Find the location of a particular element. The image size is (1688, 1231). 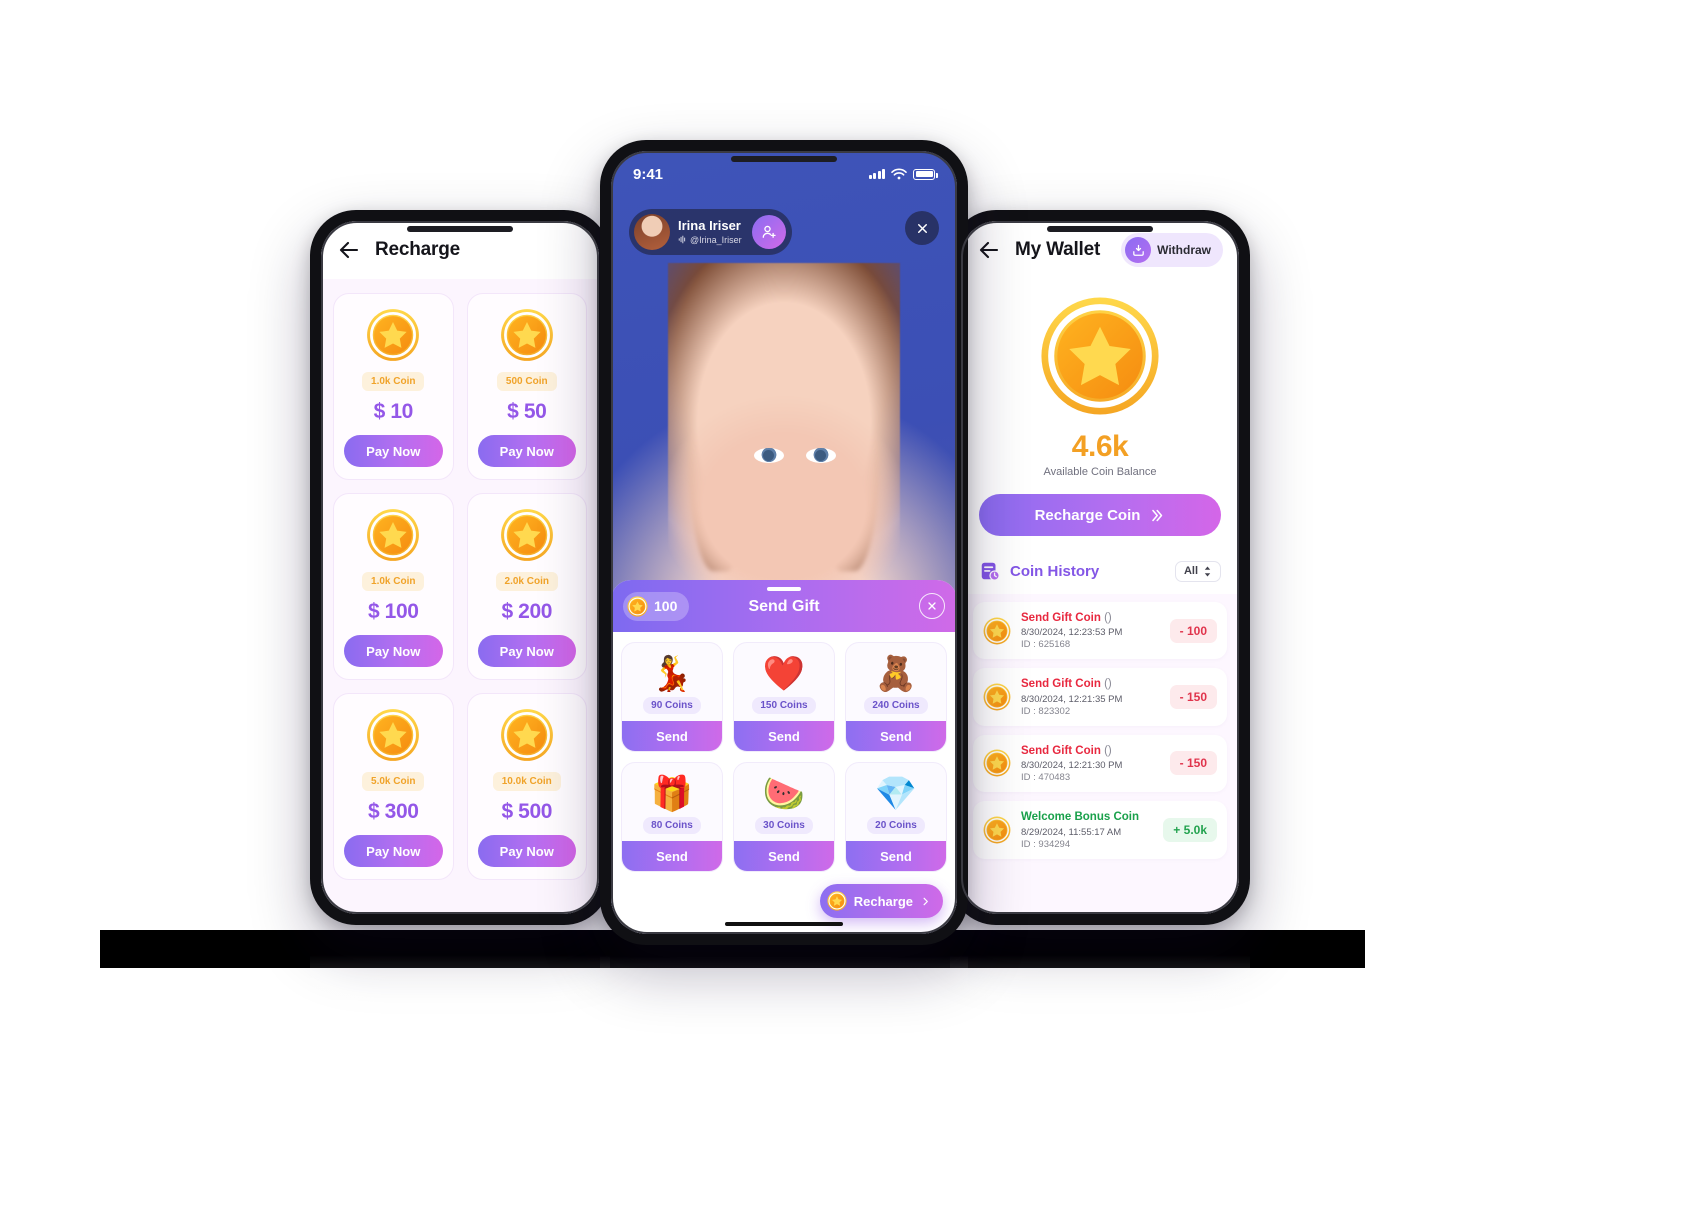

close-icon is located at coordinates (922, 228).